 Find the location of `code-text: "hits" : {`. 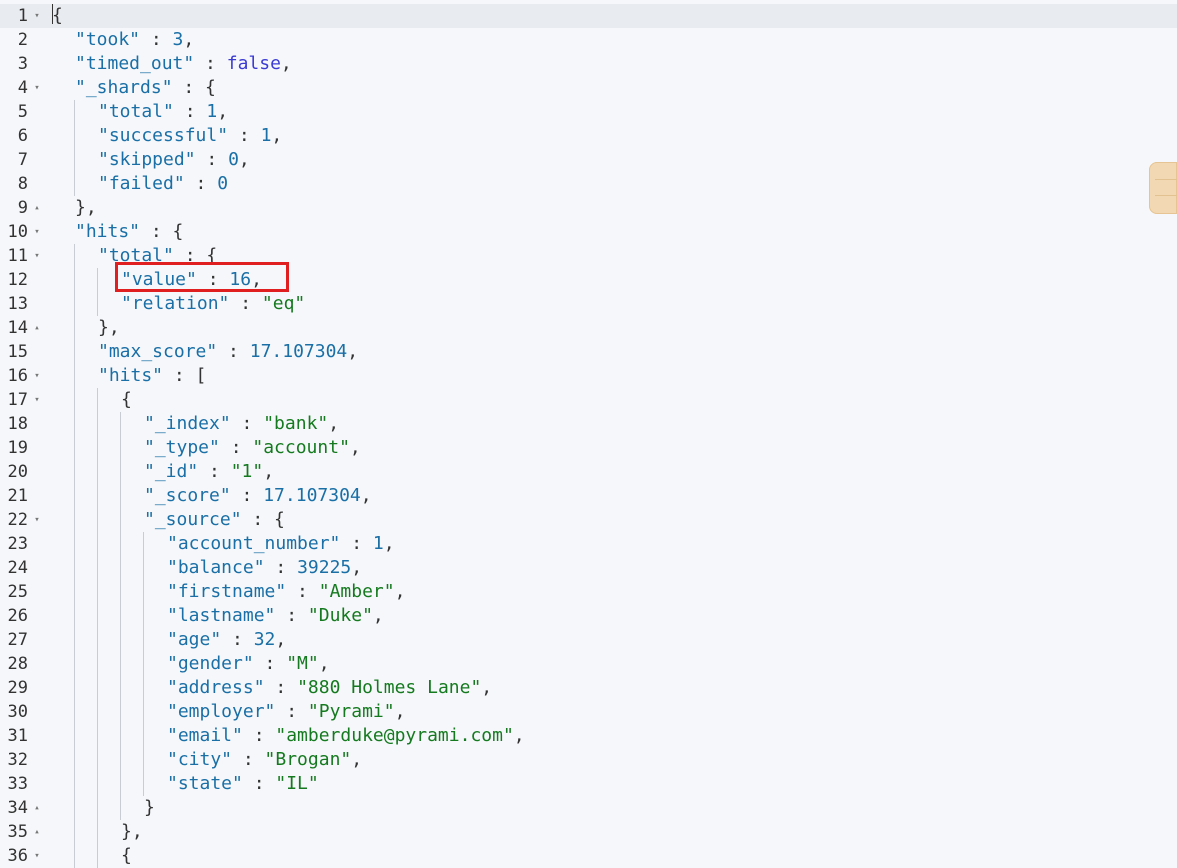

code-text: "hits" : { is located at coordinates (129, 232).